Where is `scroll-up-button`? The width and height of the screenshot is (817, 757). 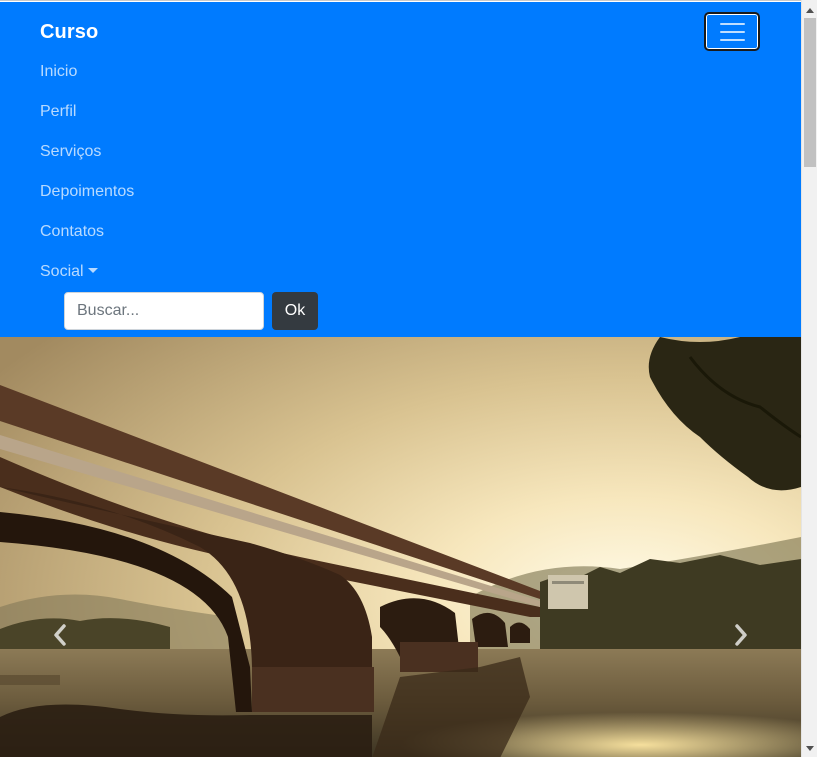 scroll-up-button is located at coordinates (809, 10).